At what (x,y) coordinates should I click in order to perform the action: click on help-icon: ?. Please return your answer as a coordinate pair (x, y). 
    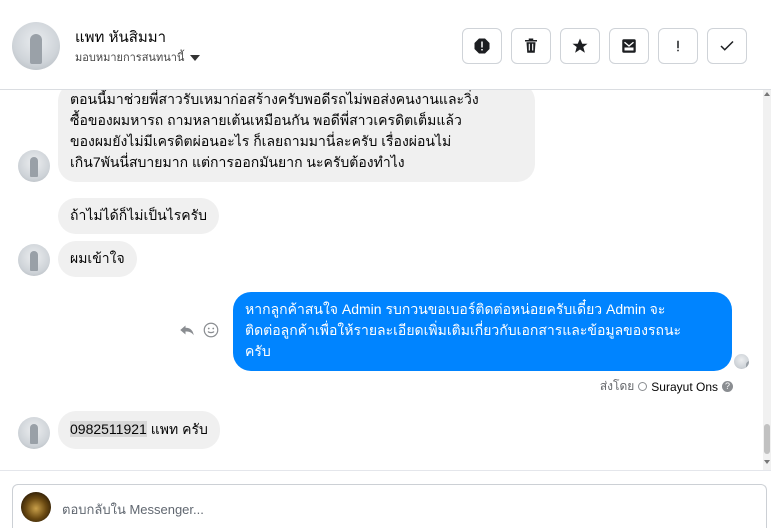
    Looking at the image, I should click on (727, 386).